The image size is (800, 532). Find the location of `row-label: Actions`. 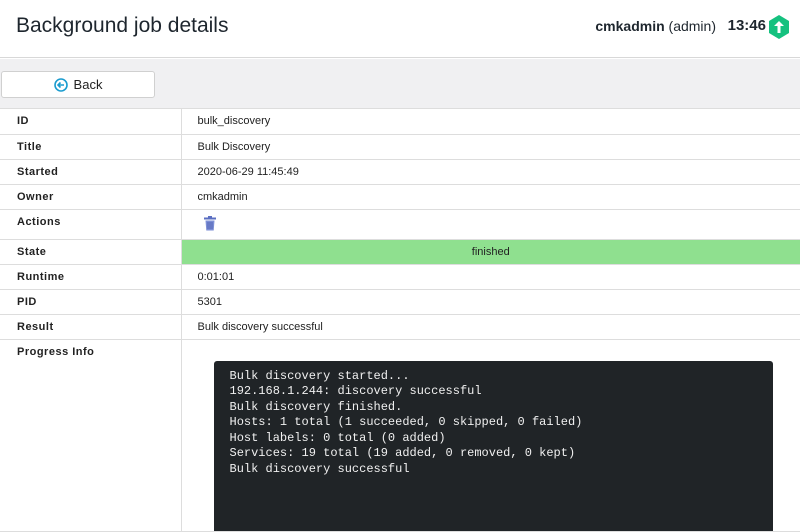

row-label: Actions is located at coordinates (91, 224).